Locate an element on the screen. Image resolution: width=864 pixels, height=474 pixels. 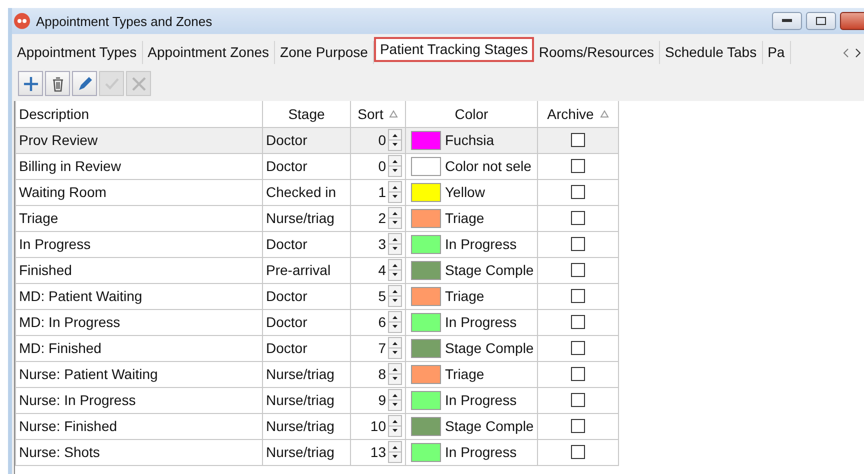
table-cell: Nurse: In Progress is located at coordinates (139, 400).